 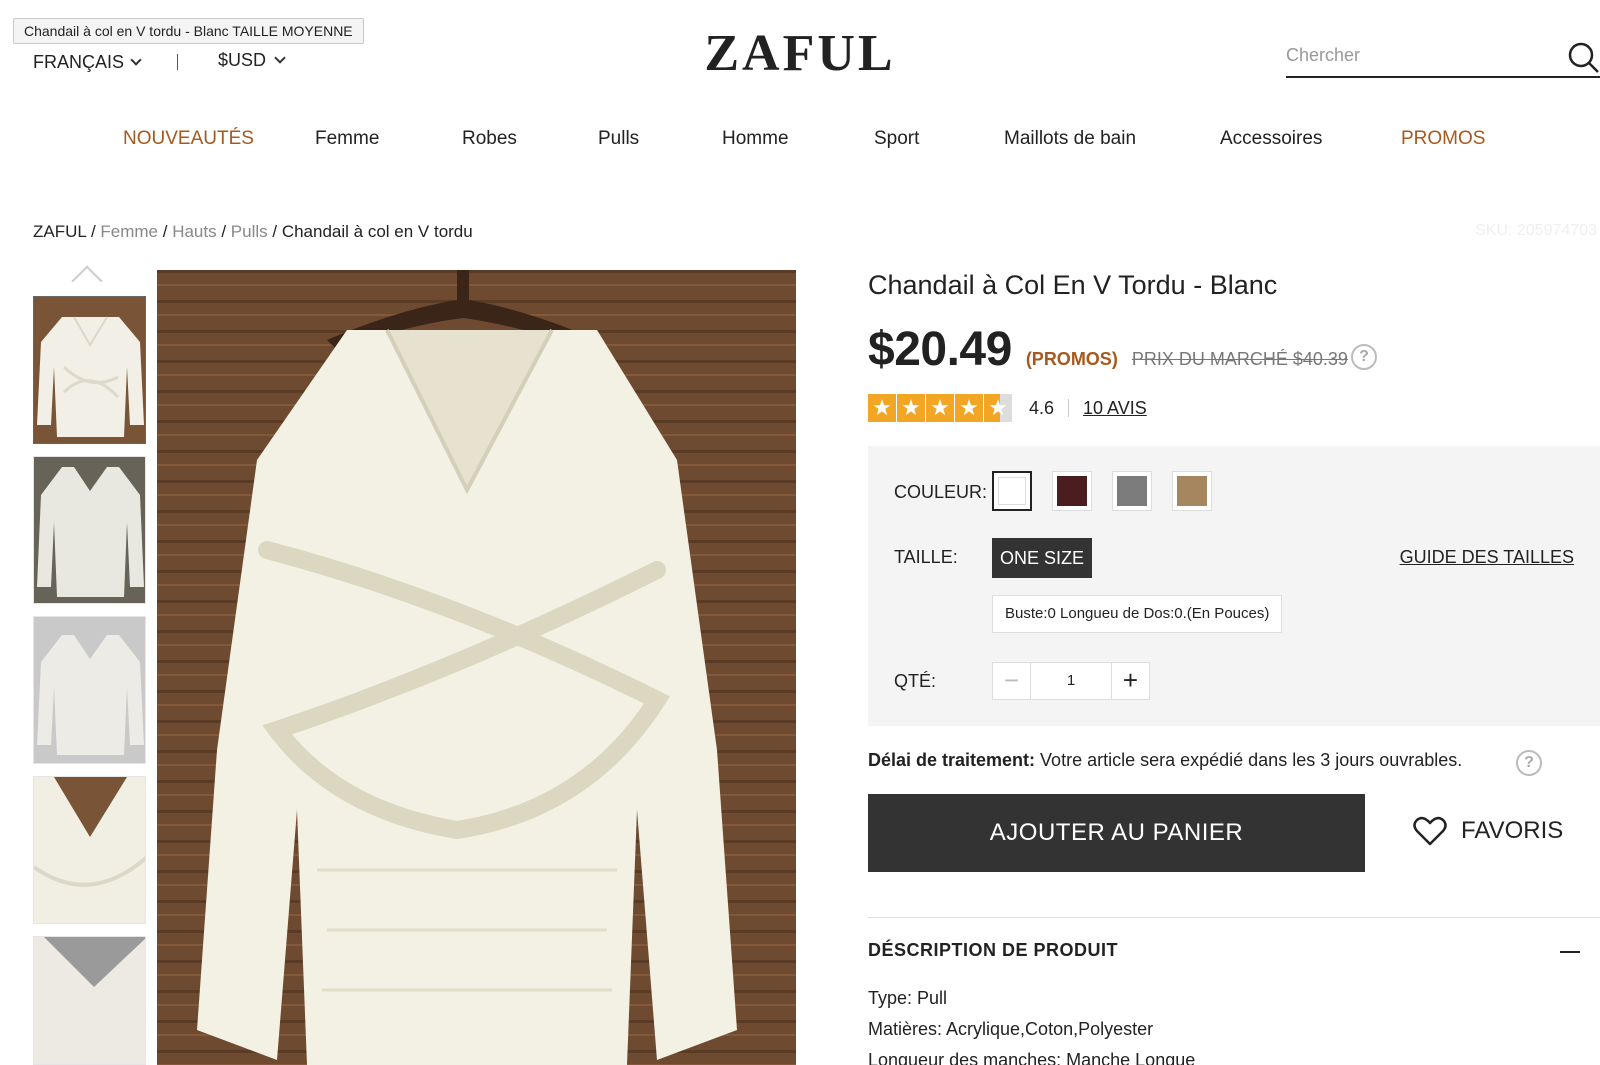 What do you see at coordinates (129, 231) in the screenshot?
I see `breadcrumb-link: Femme` at bounding box center [129, 231].